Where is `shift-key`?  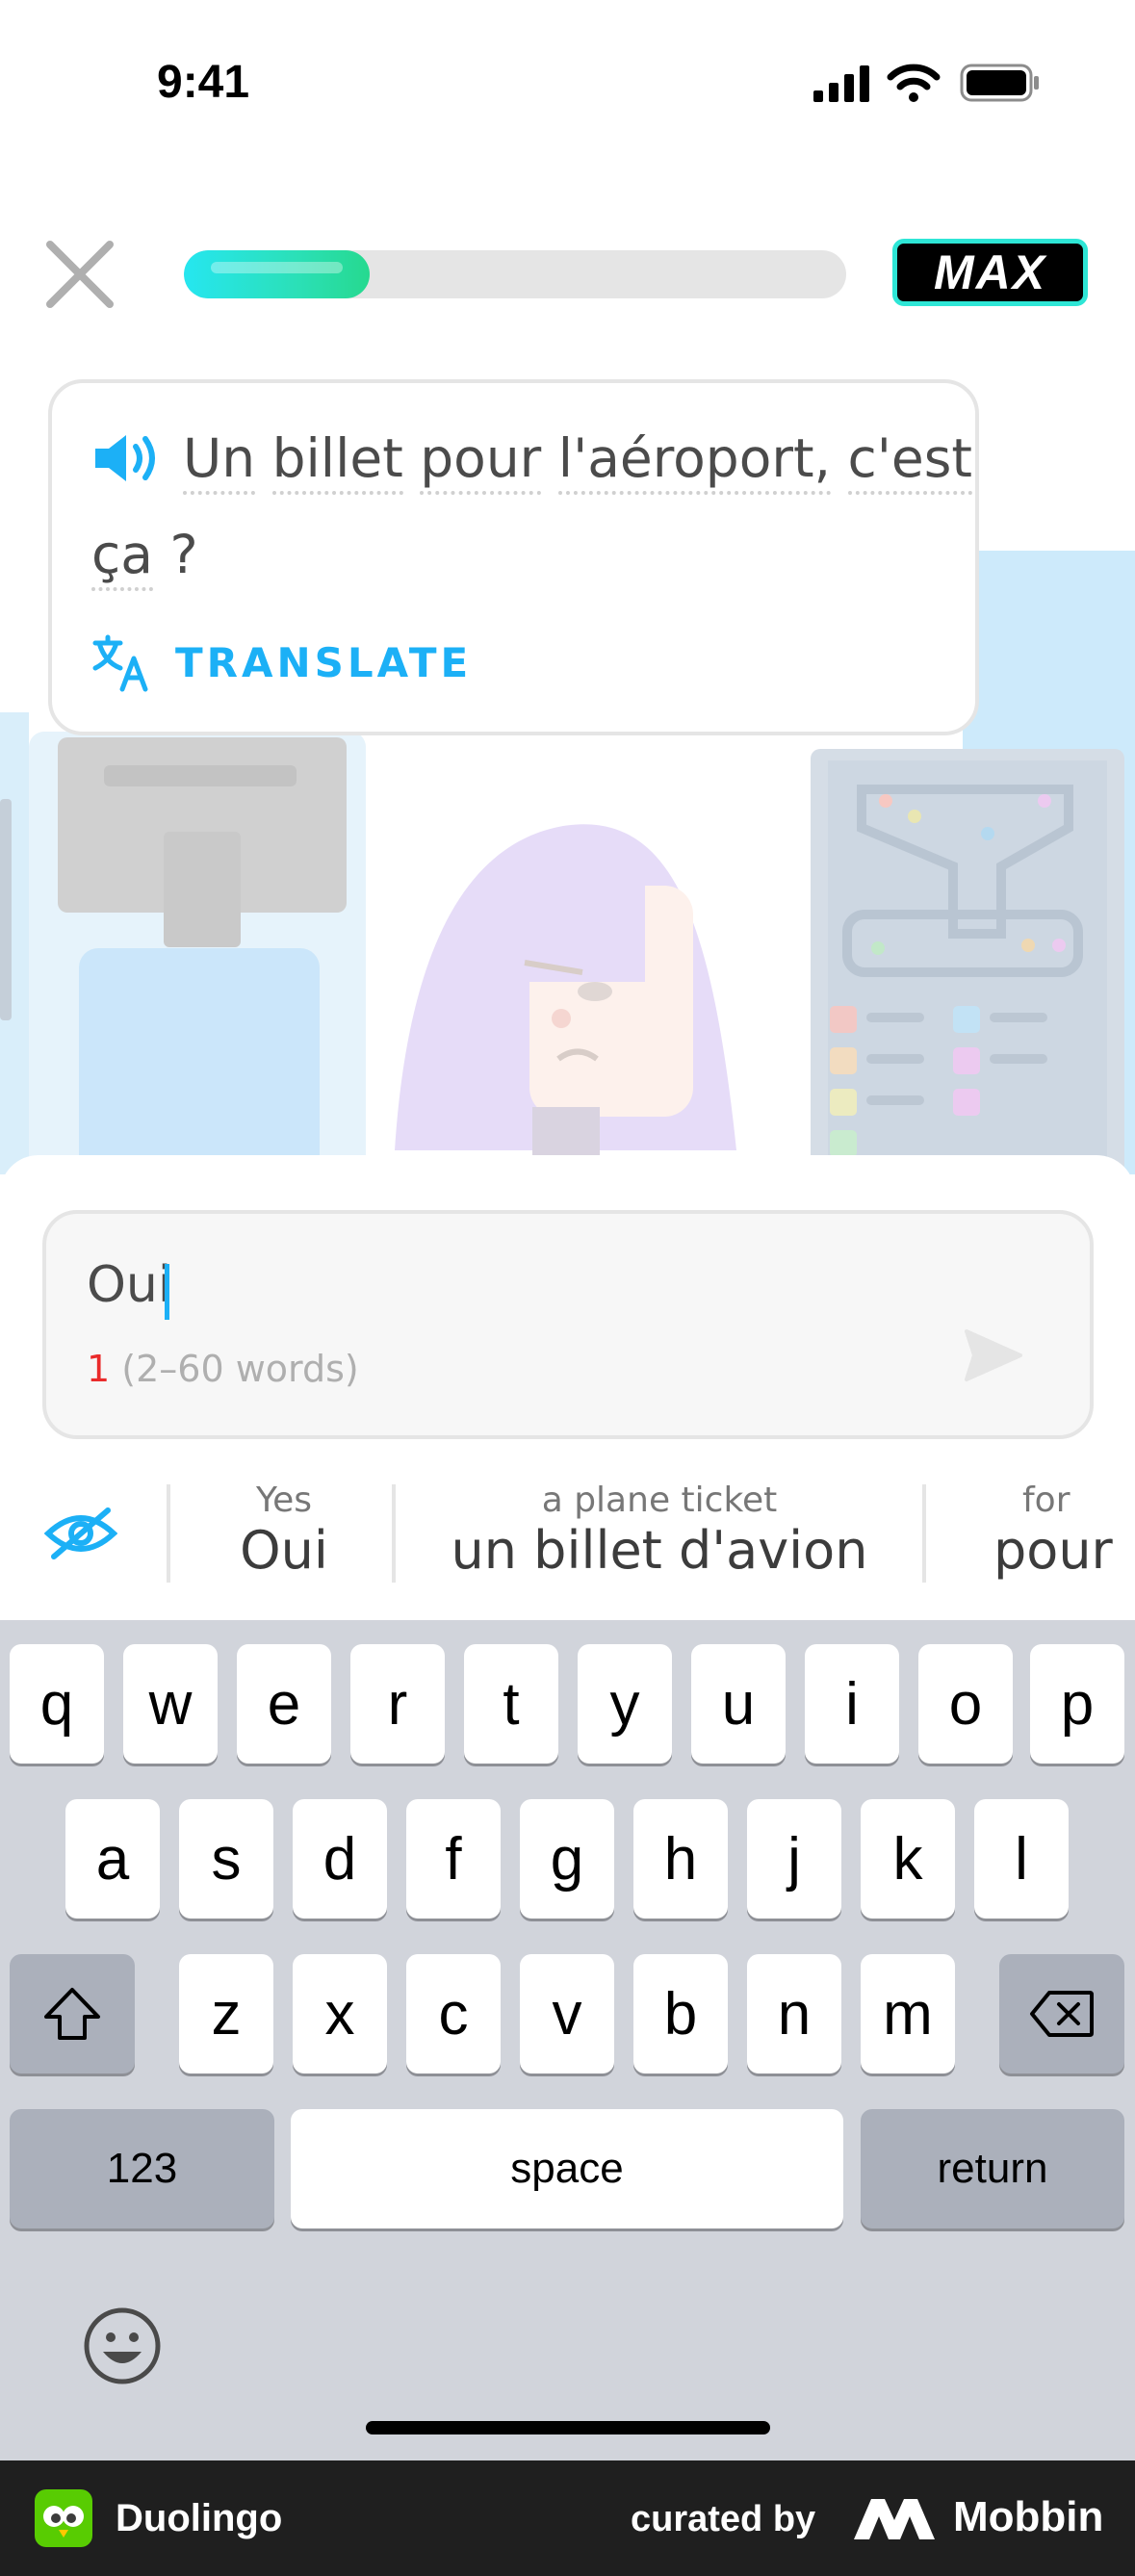 shift-key is located at coordinates (72, 2014).